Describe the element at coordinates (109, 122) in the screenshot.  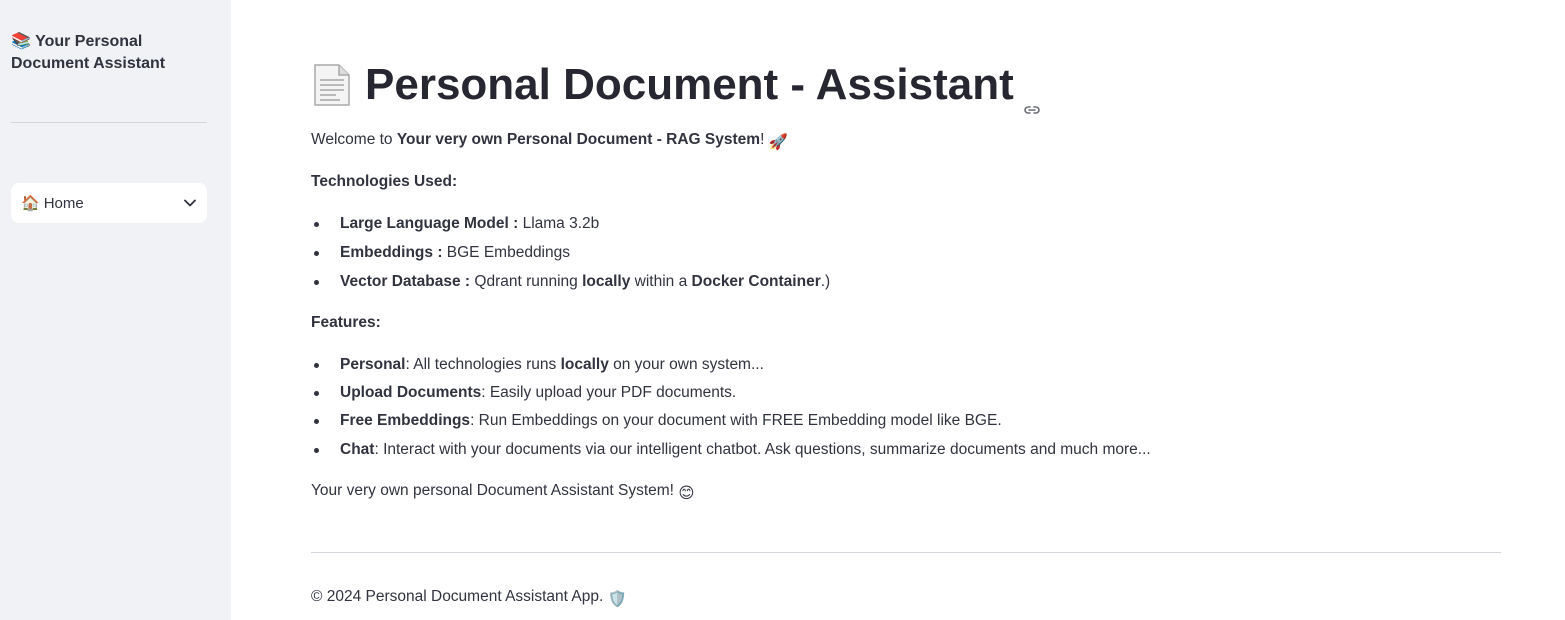
I see `sidebar-divider` at that location.